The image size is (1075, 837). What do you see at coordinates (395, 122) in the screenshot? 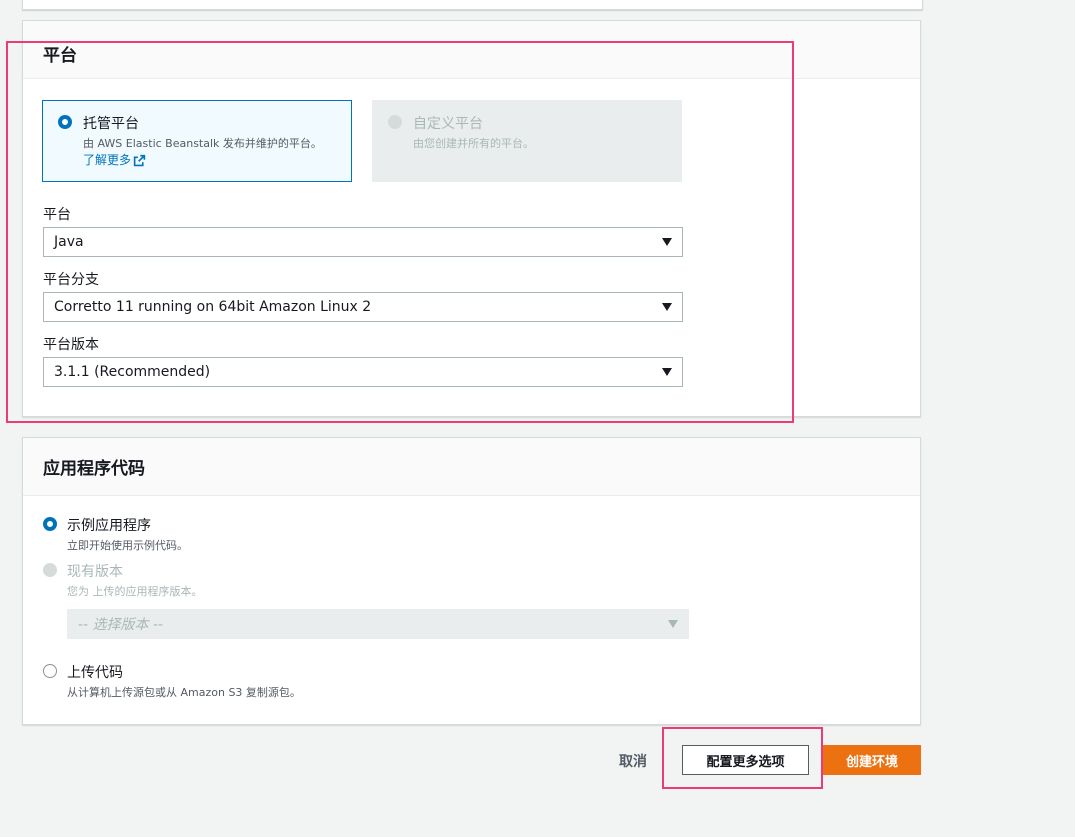
I see `custom-platform-radio` at bounding box center [395, 122].